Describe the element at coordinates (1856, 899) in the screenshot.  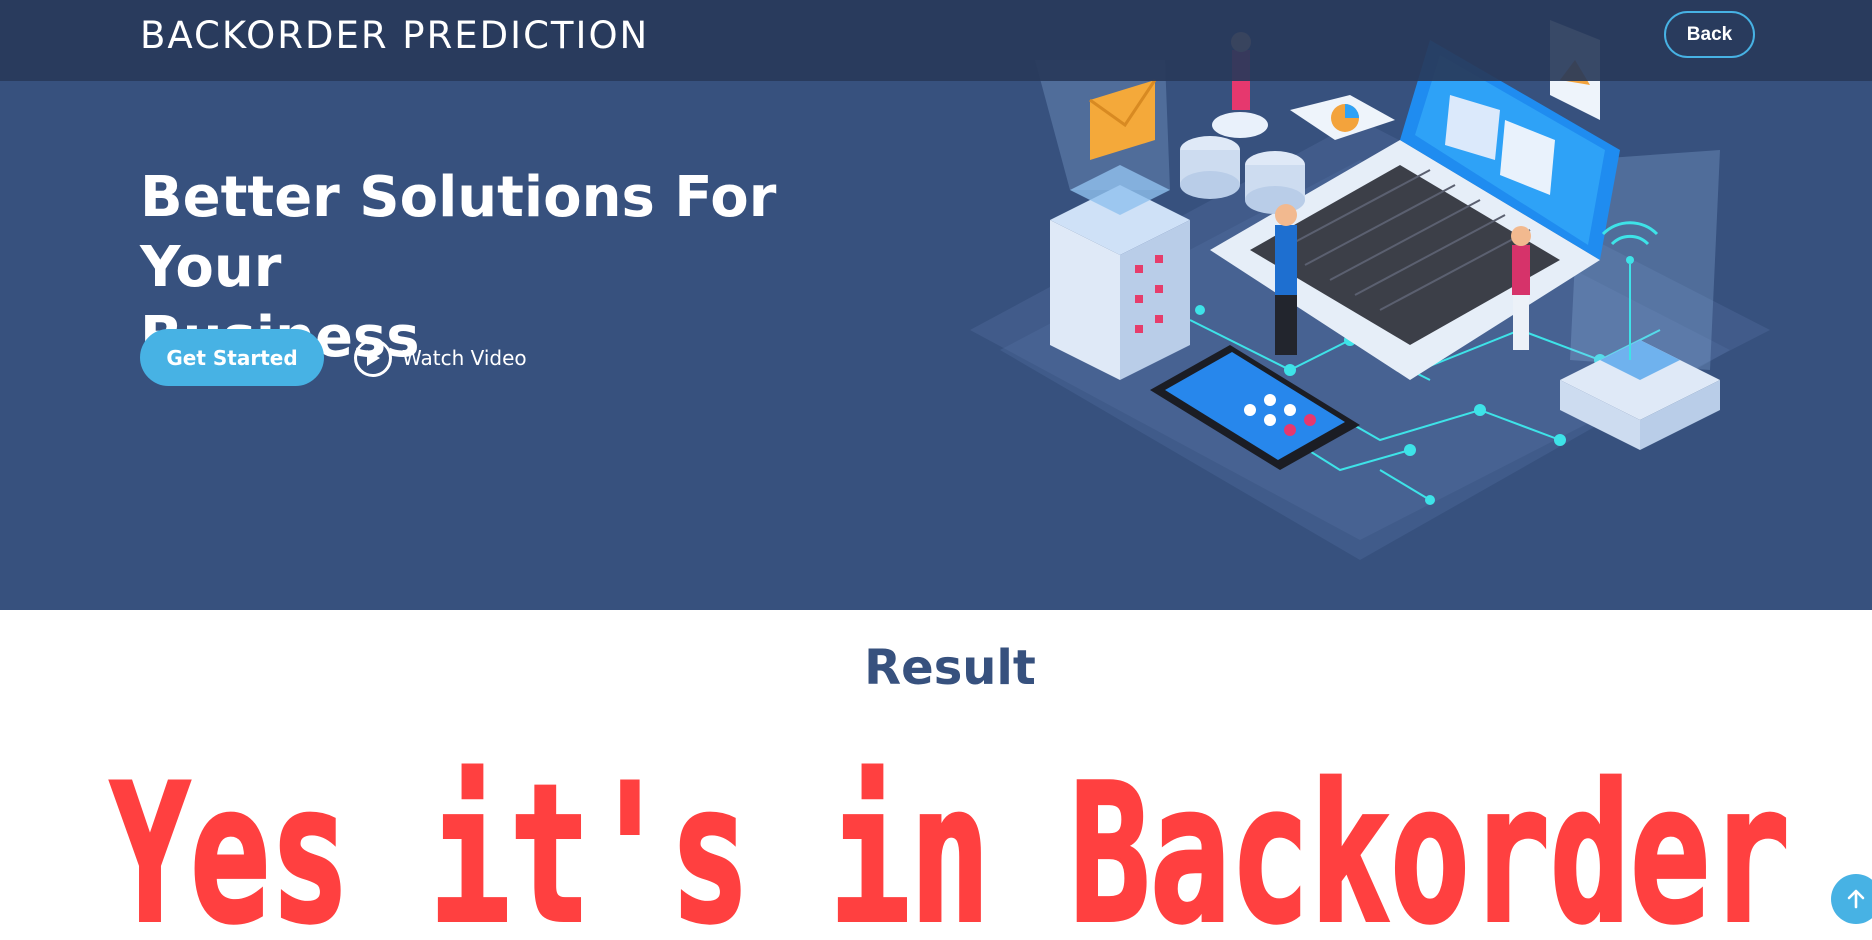
I see `arrow-up-icon` at that location.